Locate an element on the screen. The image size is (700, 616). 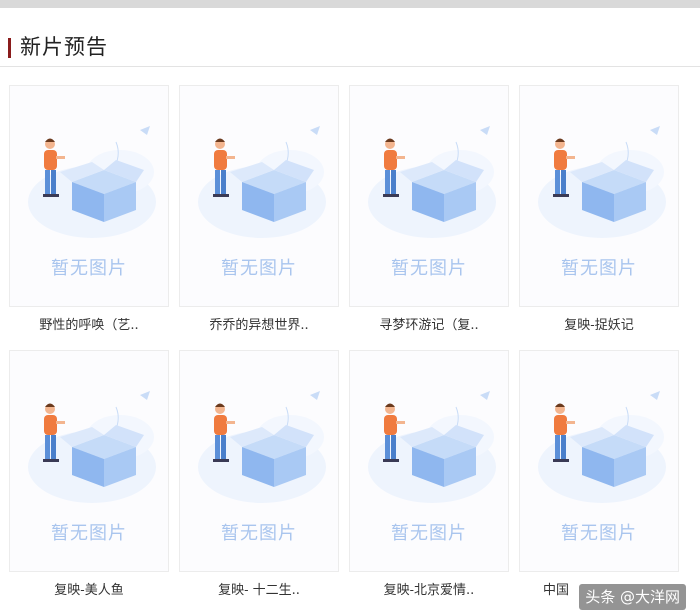
title-accent-bar is located at coordinates (9, 48).